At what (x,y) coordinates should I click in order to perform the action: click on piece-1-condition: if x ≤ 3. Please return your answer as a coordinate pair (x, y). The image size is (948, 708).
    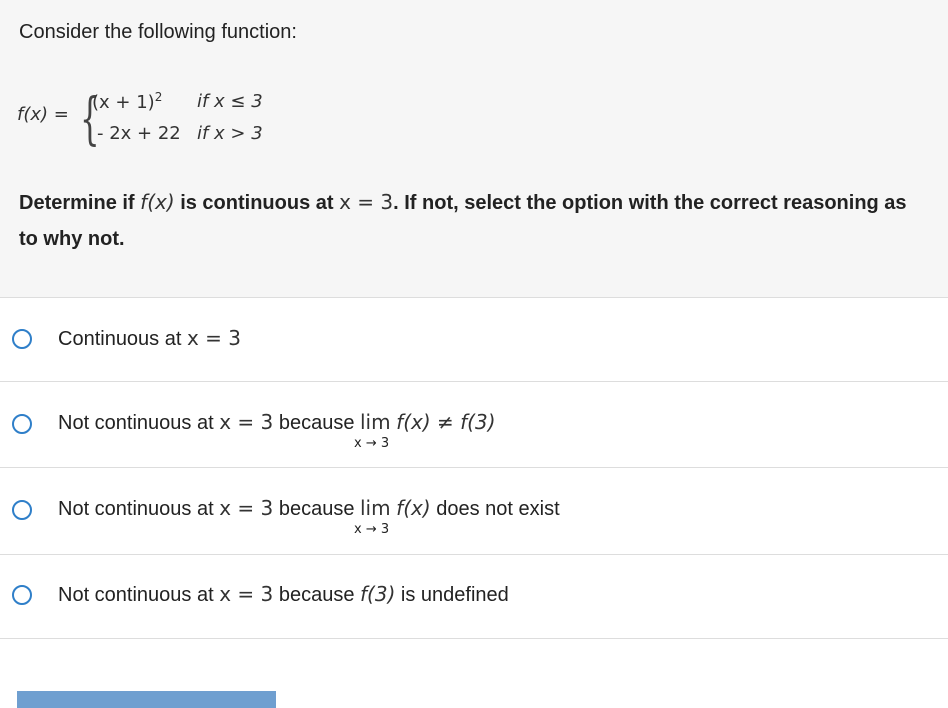
    Looking at the image, I should click on (230, 101).